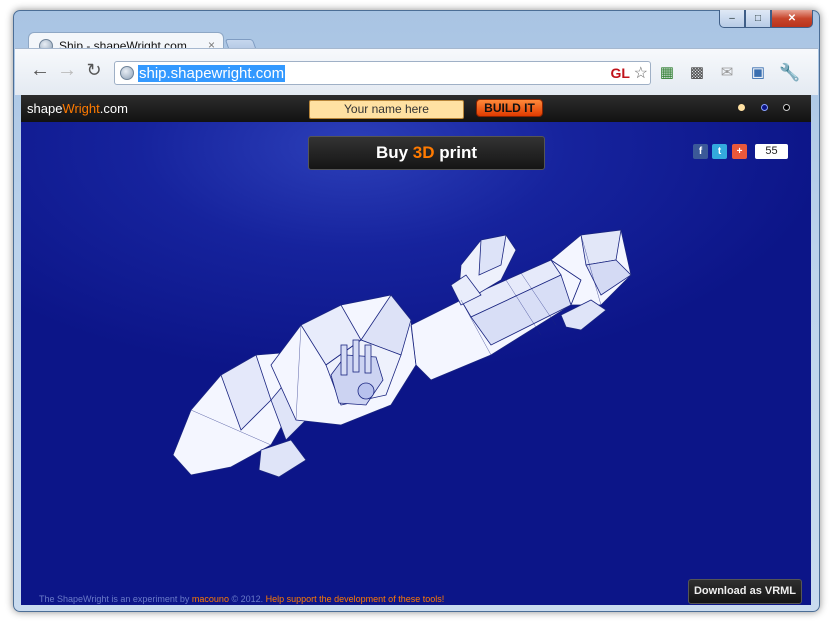 The image size is (830, 631). I want to click on build-it-button: BUILD IT, so click(509, 108).